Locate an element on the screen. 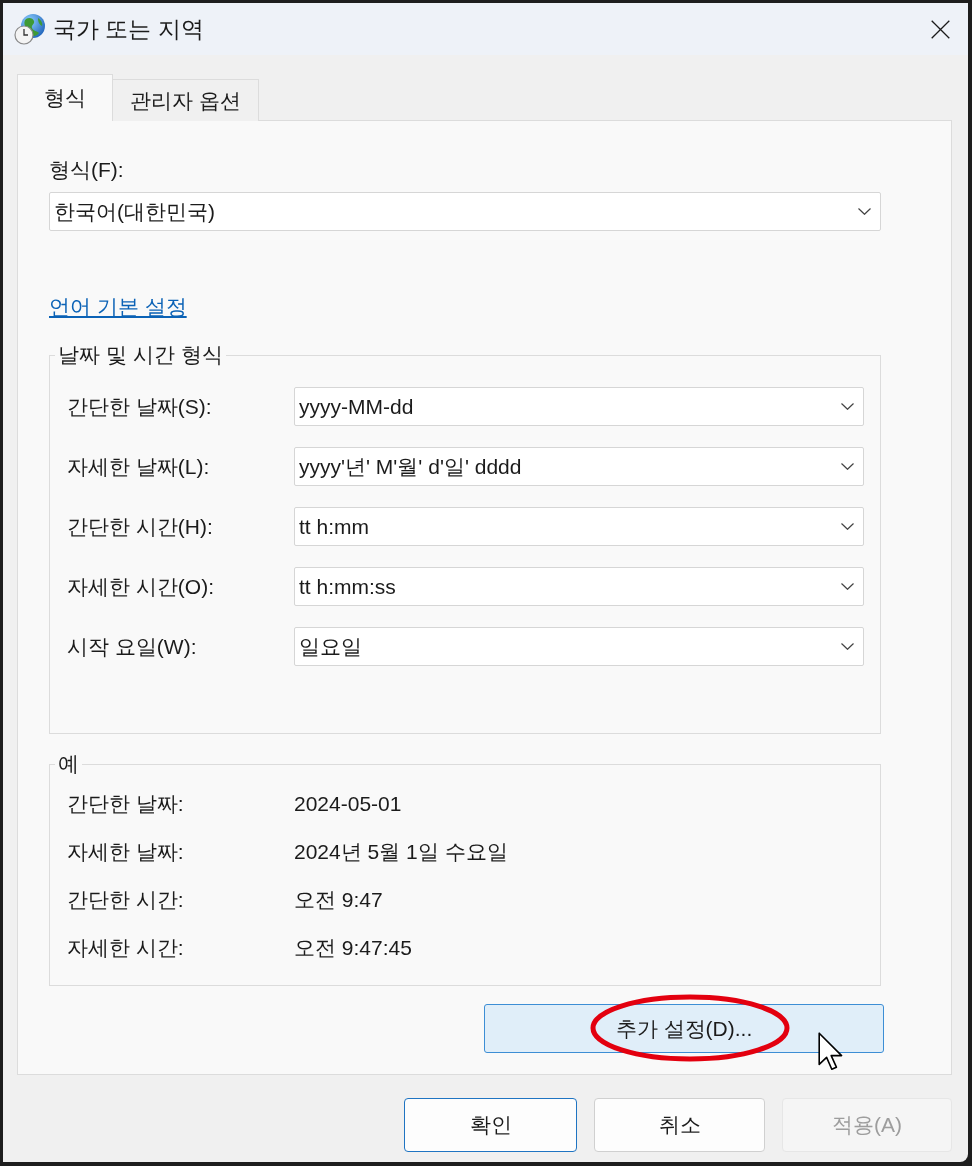 The width and height of the screenshot is (972, 1166). format-label: 간단한 날짜(S): is located at coordinates (140, 406).